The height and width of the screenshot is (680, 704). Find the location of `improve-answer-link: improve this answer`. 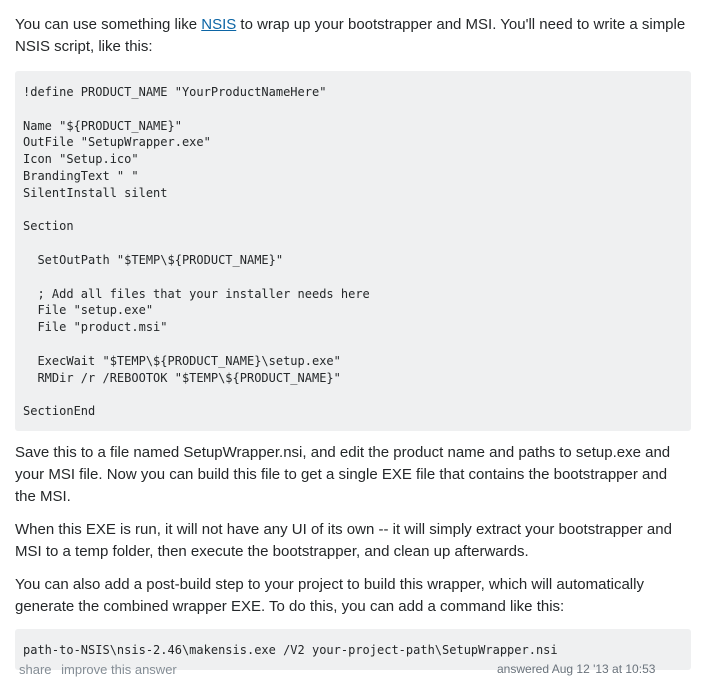

improve-answer-link: improve this answer is located at coordinates (119, 669).